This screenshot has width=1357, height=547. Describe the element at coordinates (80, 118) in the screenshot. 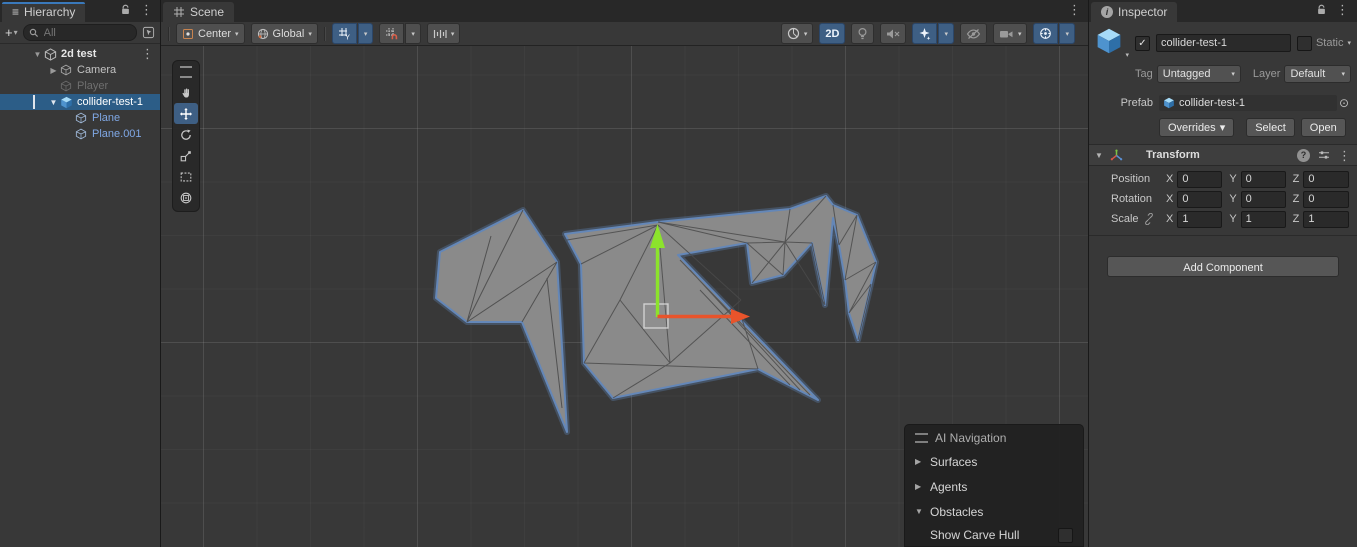

I see `hierarchy-row-plane: Plane` at that location.